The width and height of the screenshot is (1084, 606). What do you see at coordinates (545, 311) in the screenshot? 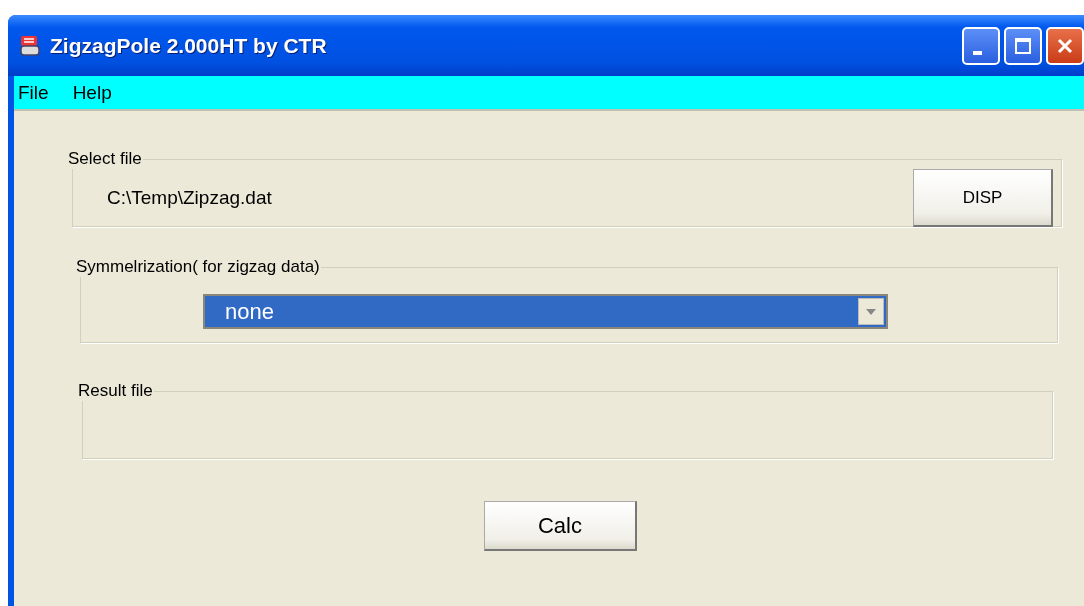
I see `dropdown: none` at bounding box center [545, 311].